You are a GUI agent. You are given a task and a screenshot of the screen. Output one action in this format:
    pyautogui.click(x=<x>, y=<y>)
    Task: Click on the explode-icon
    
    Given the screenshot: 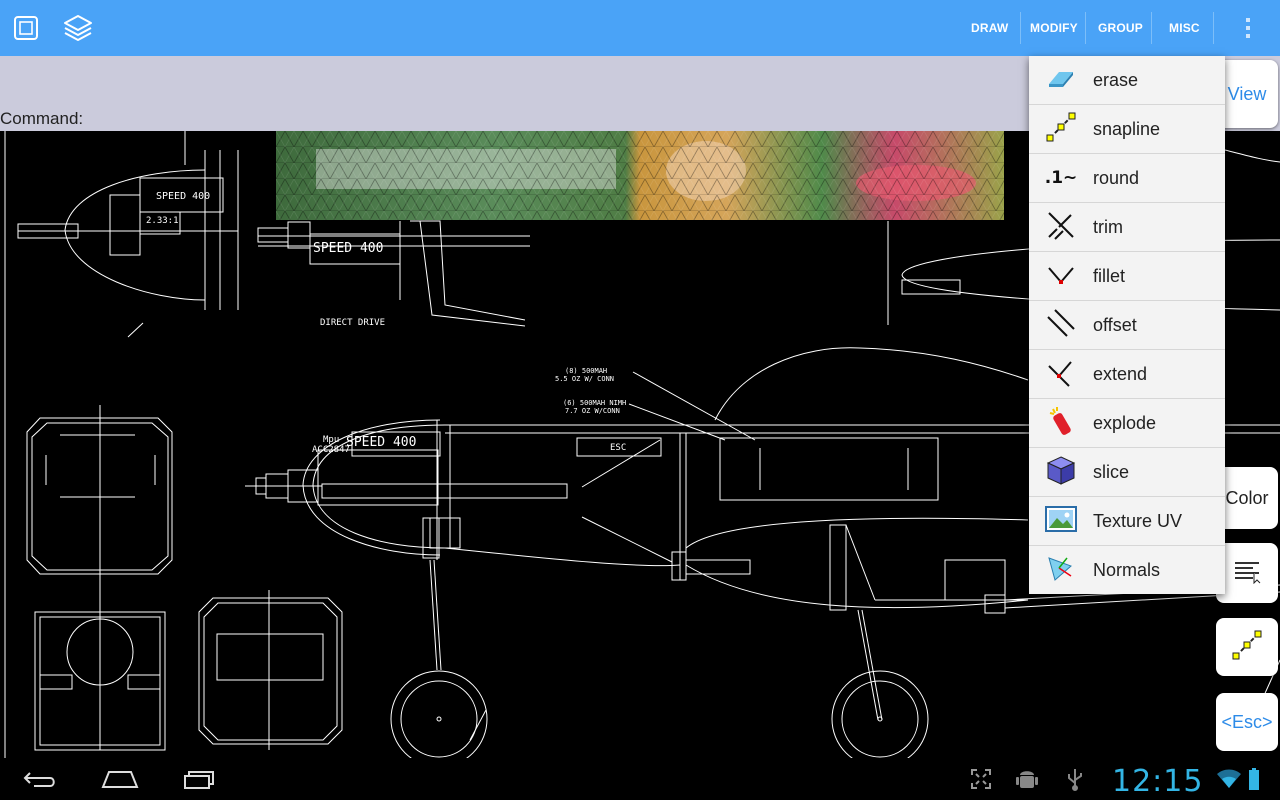 What is the action you would take?
    pyautogui.click(x=1061, y=423)
    